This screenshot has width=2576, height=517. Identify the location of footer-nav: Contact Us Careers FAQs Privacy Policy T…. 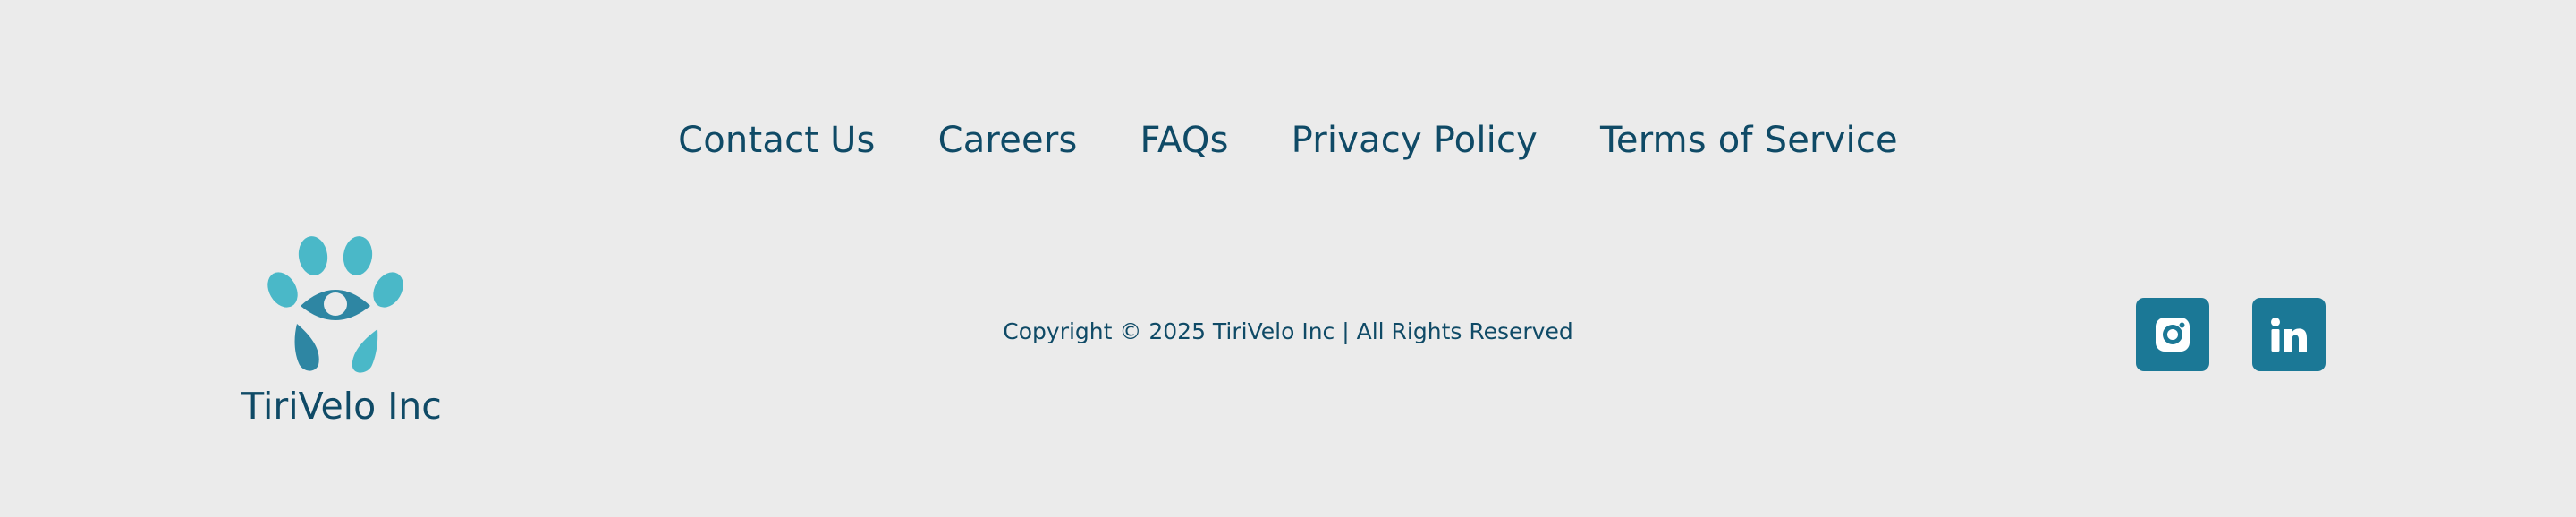
(1288, 141).